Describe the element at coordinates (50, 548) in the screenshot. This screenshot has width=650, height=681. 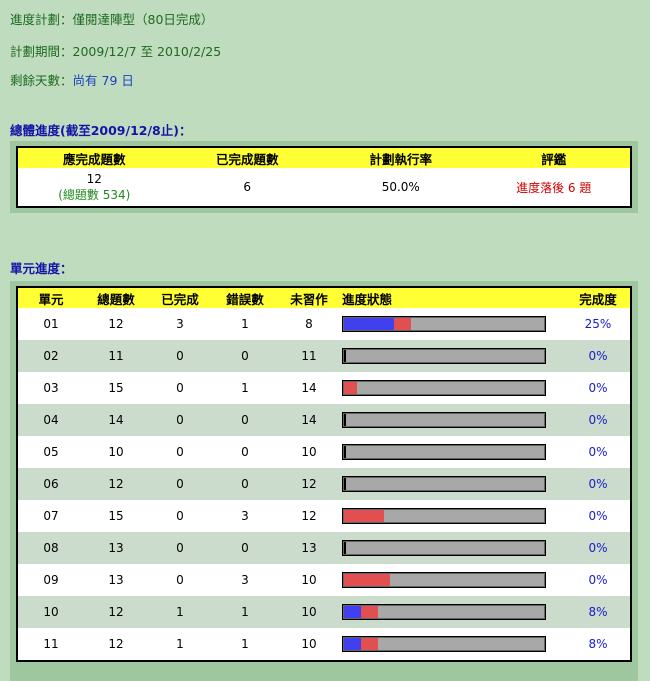
I see `unit-number: 08` at that location.